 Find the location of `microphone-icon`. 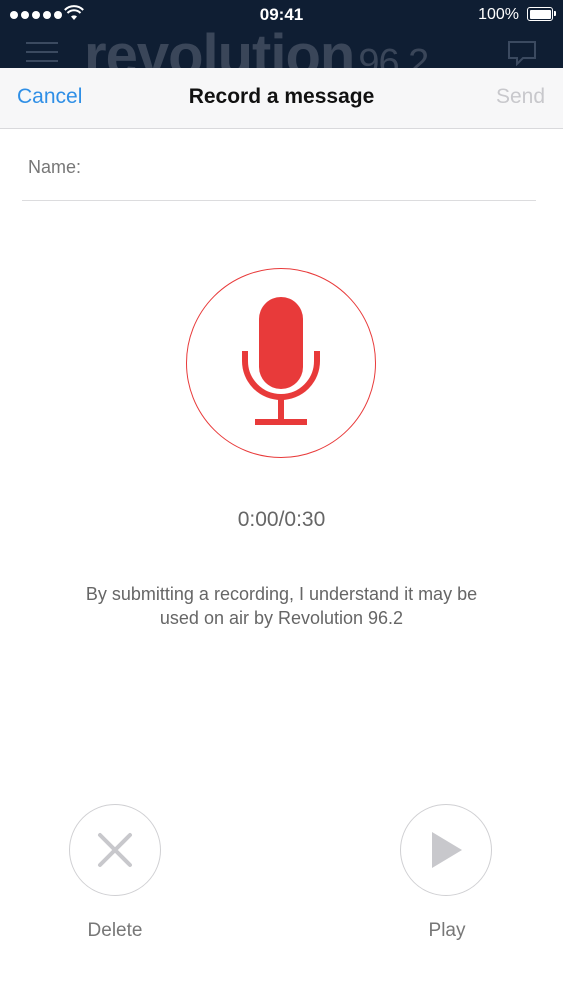

microphone-icon is located at coordinates (281, 361).